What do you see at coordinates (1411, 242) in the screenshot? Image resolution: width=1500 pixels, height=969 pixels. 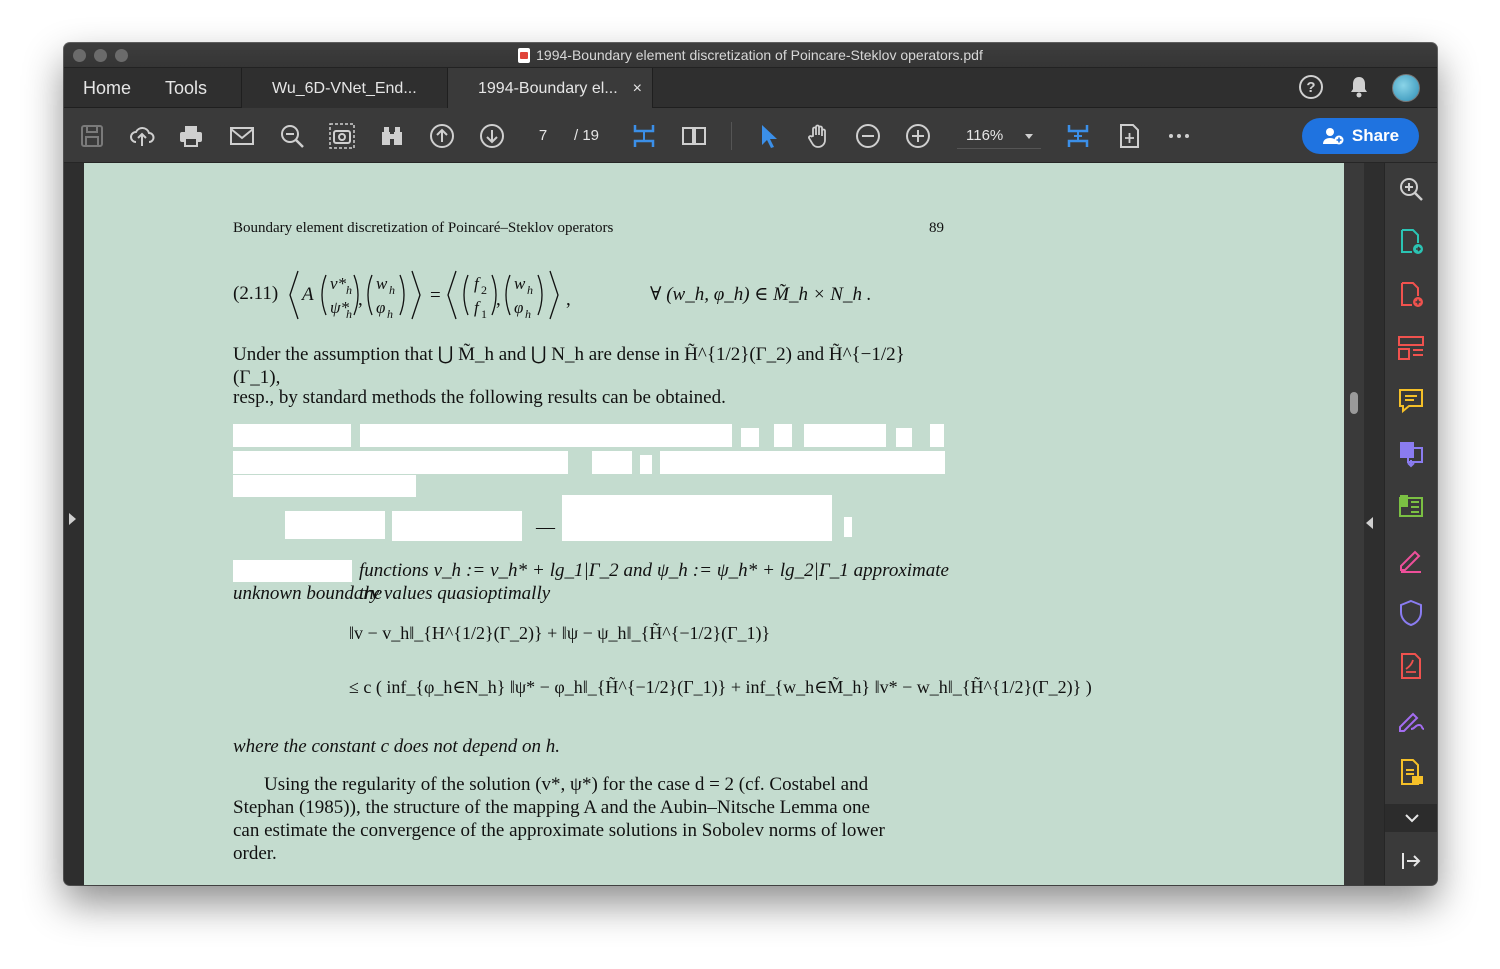 I see `export-pdf-icon` at bounding box center [1411, 242].